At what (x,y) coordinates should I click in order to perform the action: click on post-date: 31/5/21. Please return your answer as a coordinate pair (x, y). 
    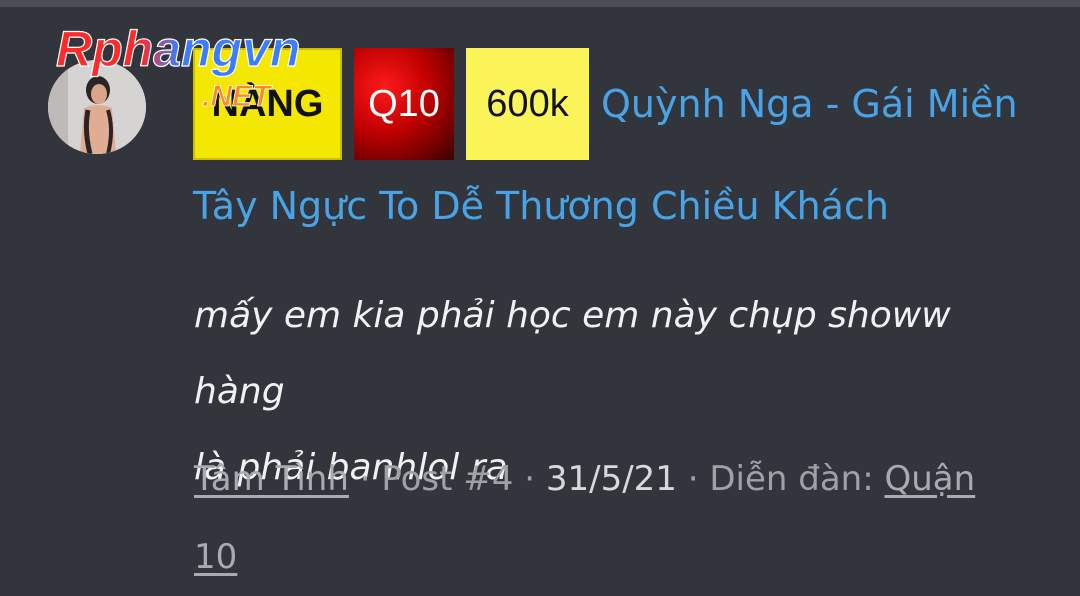
    Looking at the image, I should click on (611, 479).